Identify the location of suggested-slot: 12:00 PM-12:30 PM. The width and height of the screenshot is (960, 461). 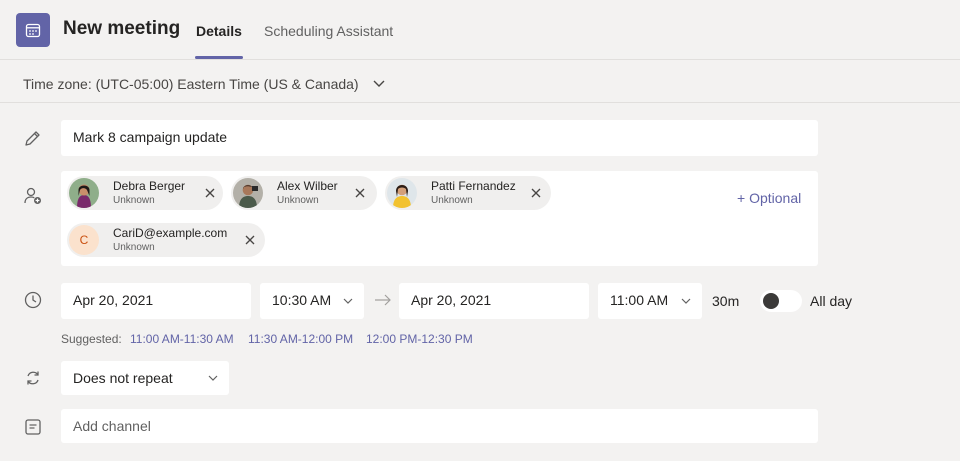
(419, 339).